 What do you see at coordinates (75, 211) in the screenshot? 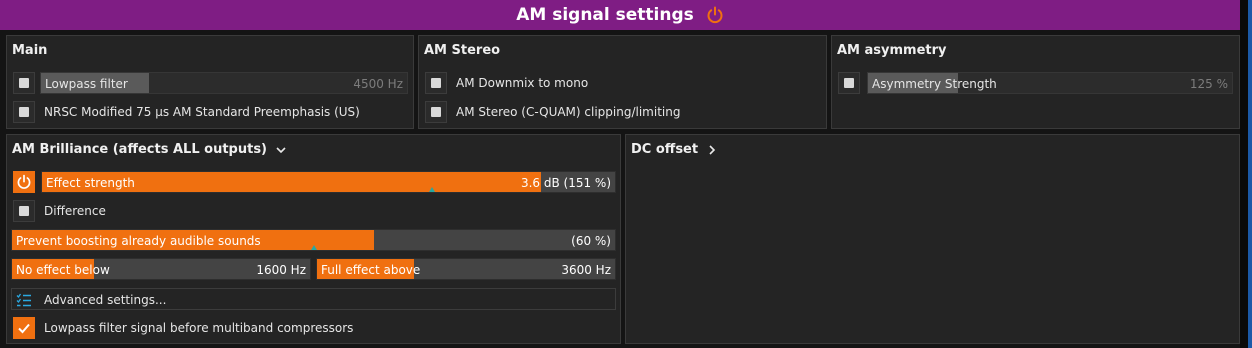
I see `difference-label: Difference` at bounding box center [75, 211].